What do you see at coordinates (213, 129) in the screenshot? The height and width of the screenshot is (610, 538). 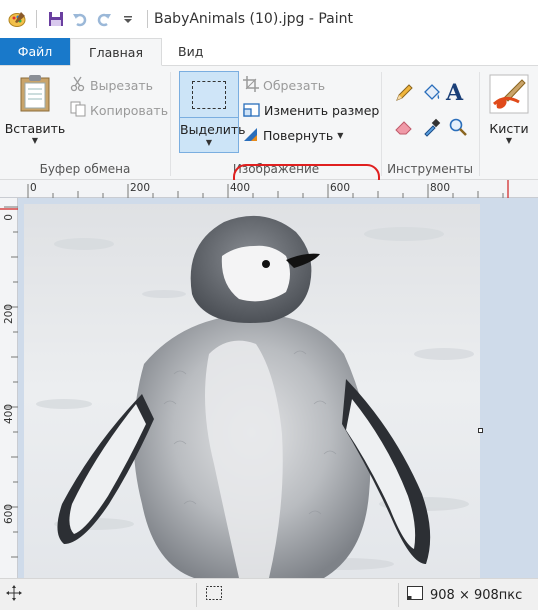 I see `select-label: Выделить` at bounding box center [213, 129].